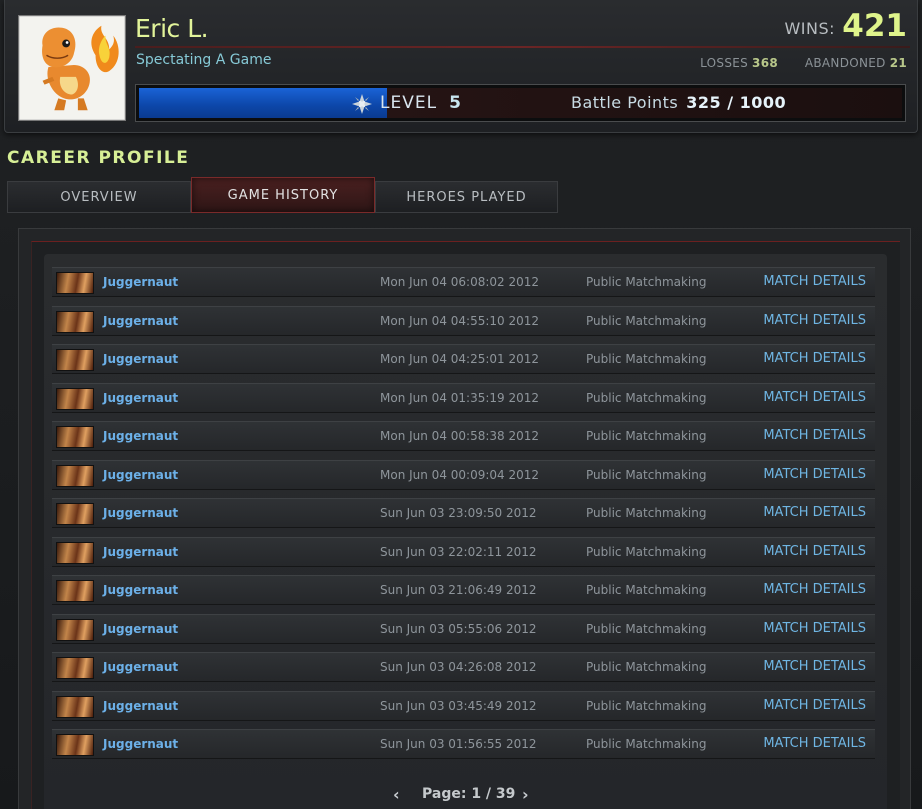  Describe the element at coordinates (736, 102) in the screenshot. I see `battle-points-value: 325 / 1000` at that location.